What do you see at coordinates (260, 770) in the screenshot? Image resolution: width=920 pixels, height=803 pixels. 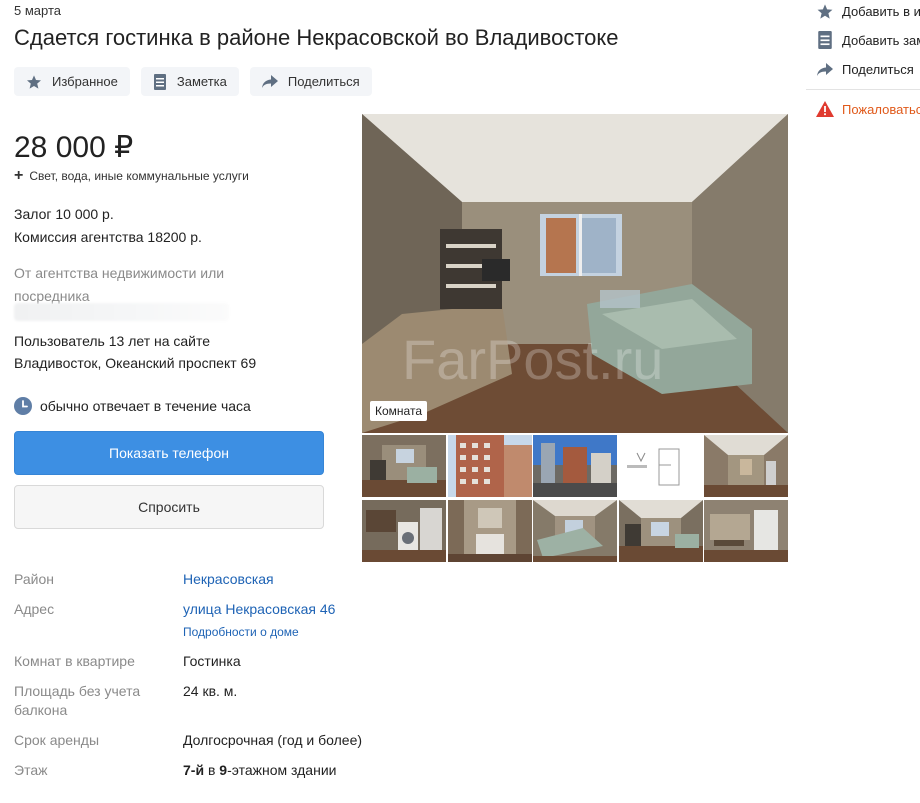 I see `detail-value: 7-й в 9-этажном здании` at bounding box center [260, 770].